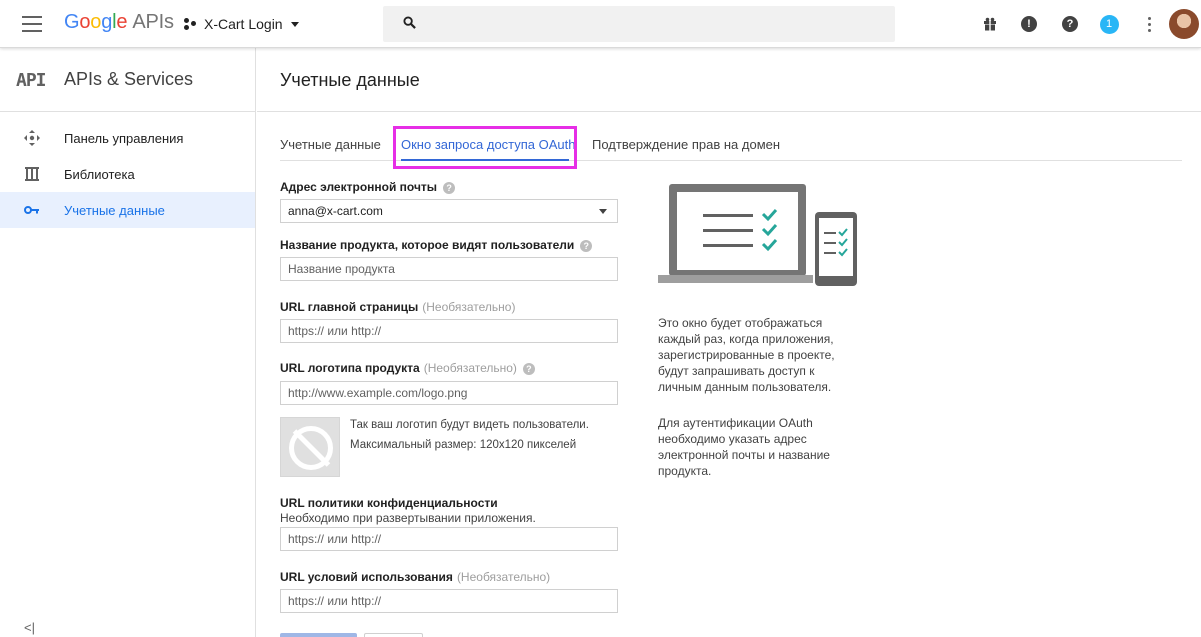 Image resolution: width=1201 pixels, height=637 pixels. Describe the element at coordinates (449, 211) in the screenshot. I see `email-select: anna@x-cart.com` at that location.